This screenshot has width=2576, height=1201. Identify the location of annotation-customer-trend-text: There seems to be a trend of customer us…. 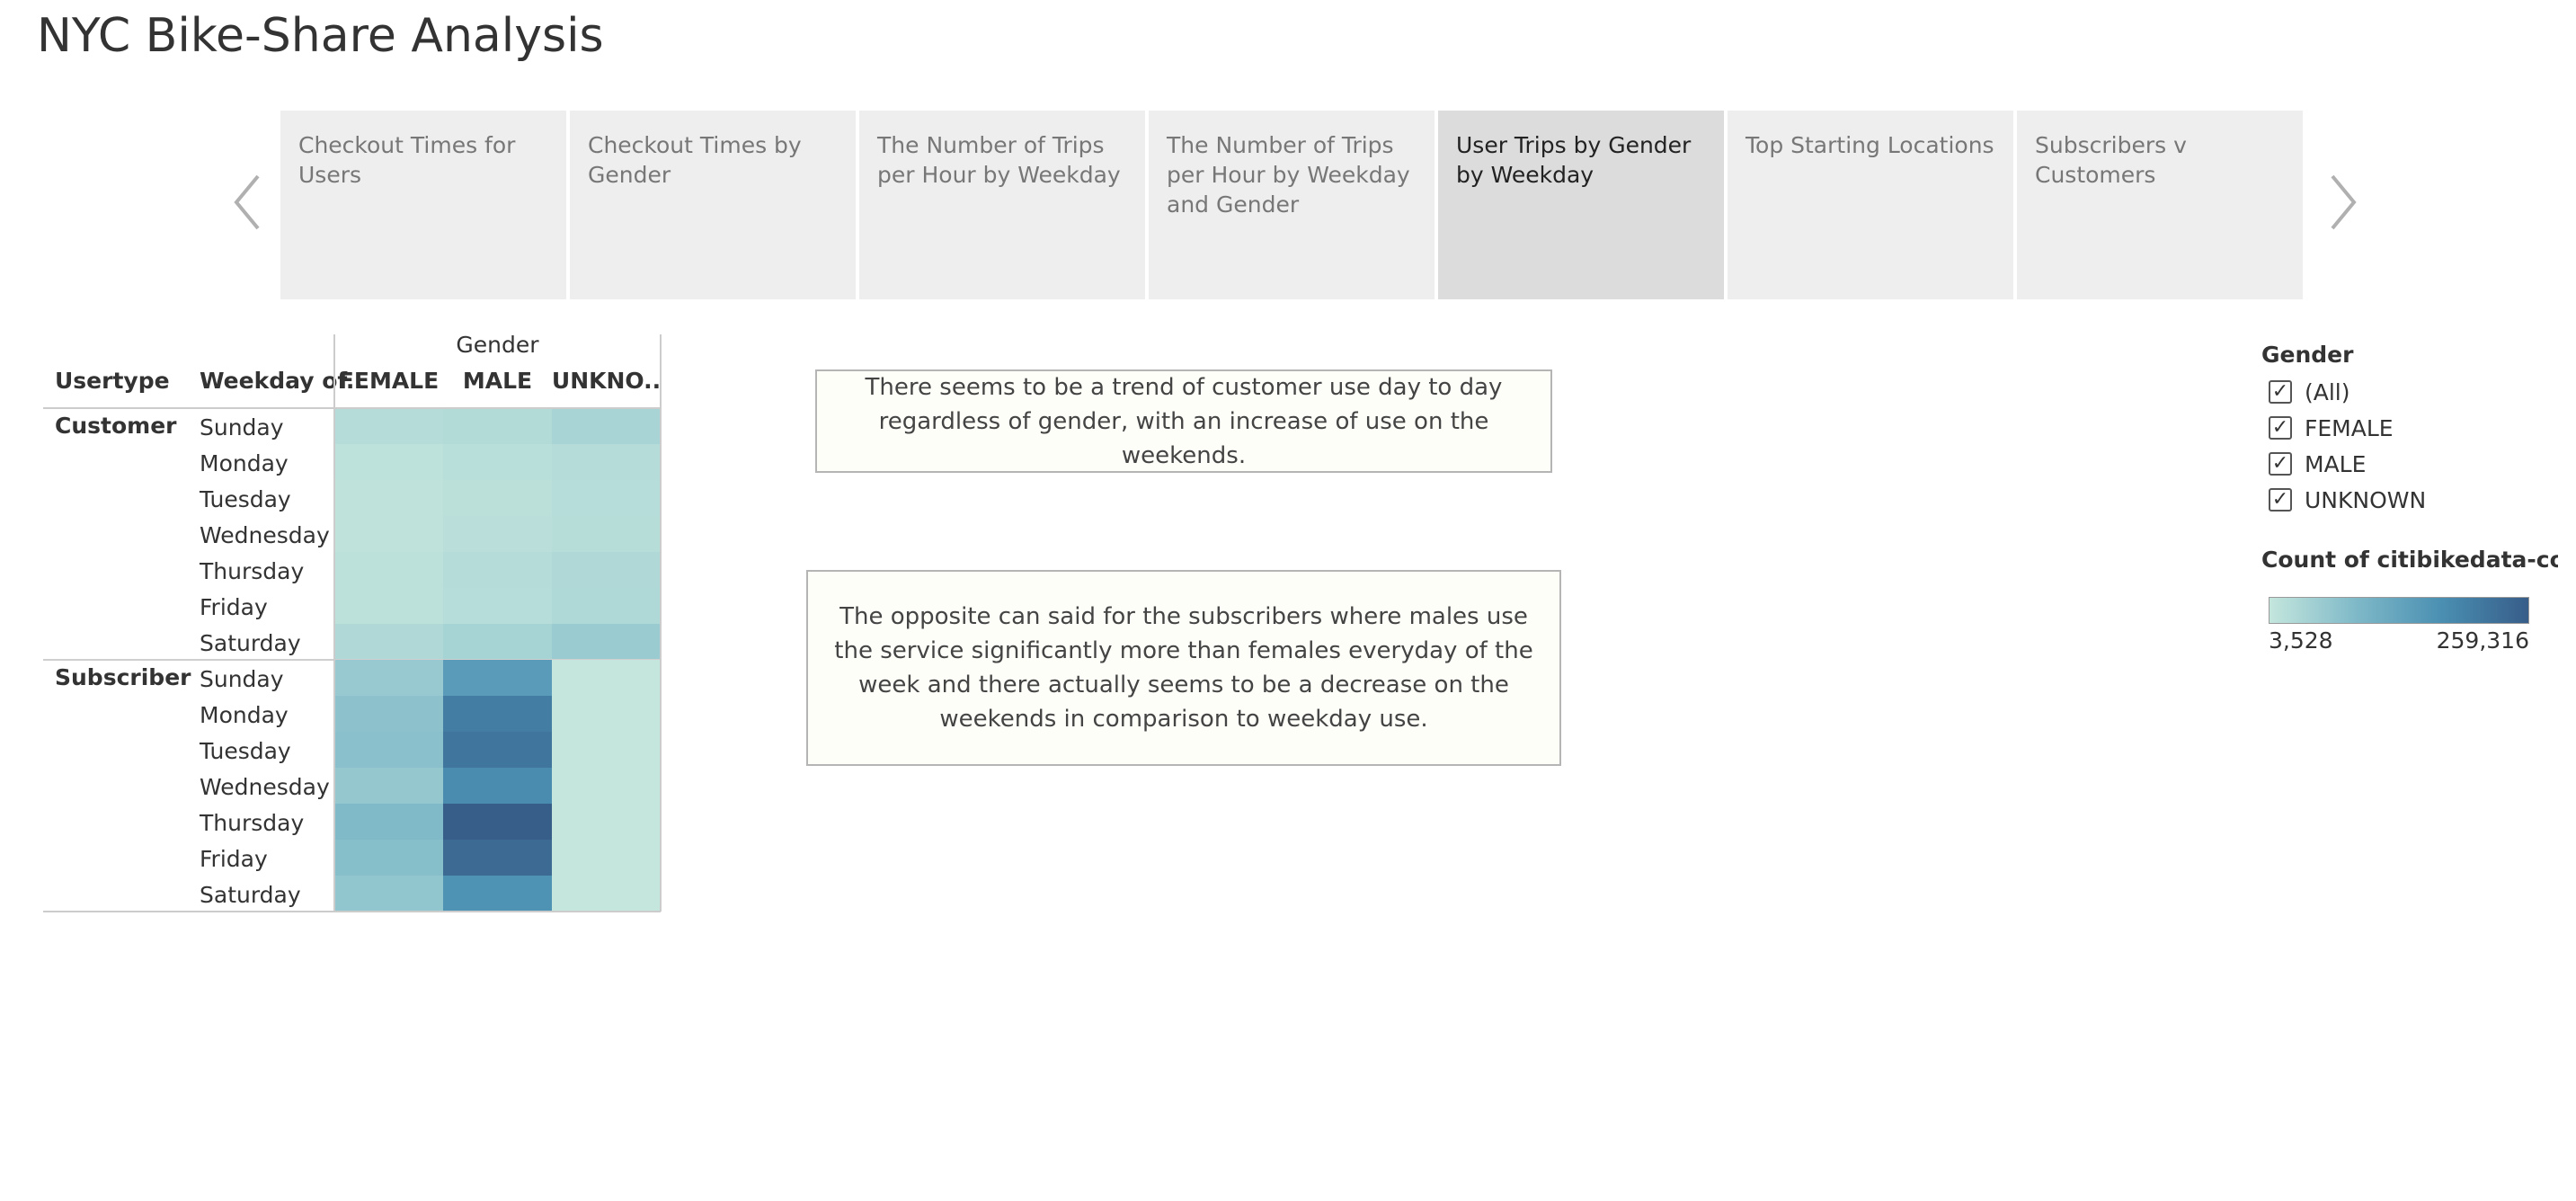
(1184, 421).